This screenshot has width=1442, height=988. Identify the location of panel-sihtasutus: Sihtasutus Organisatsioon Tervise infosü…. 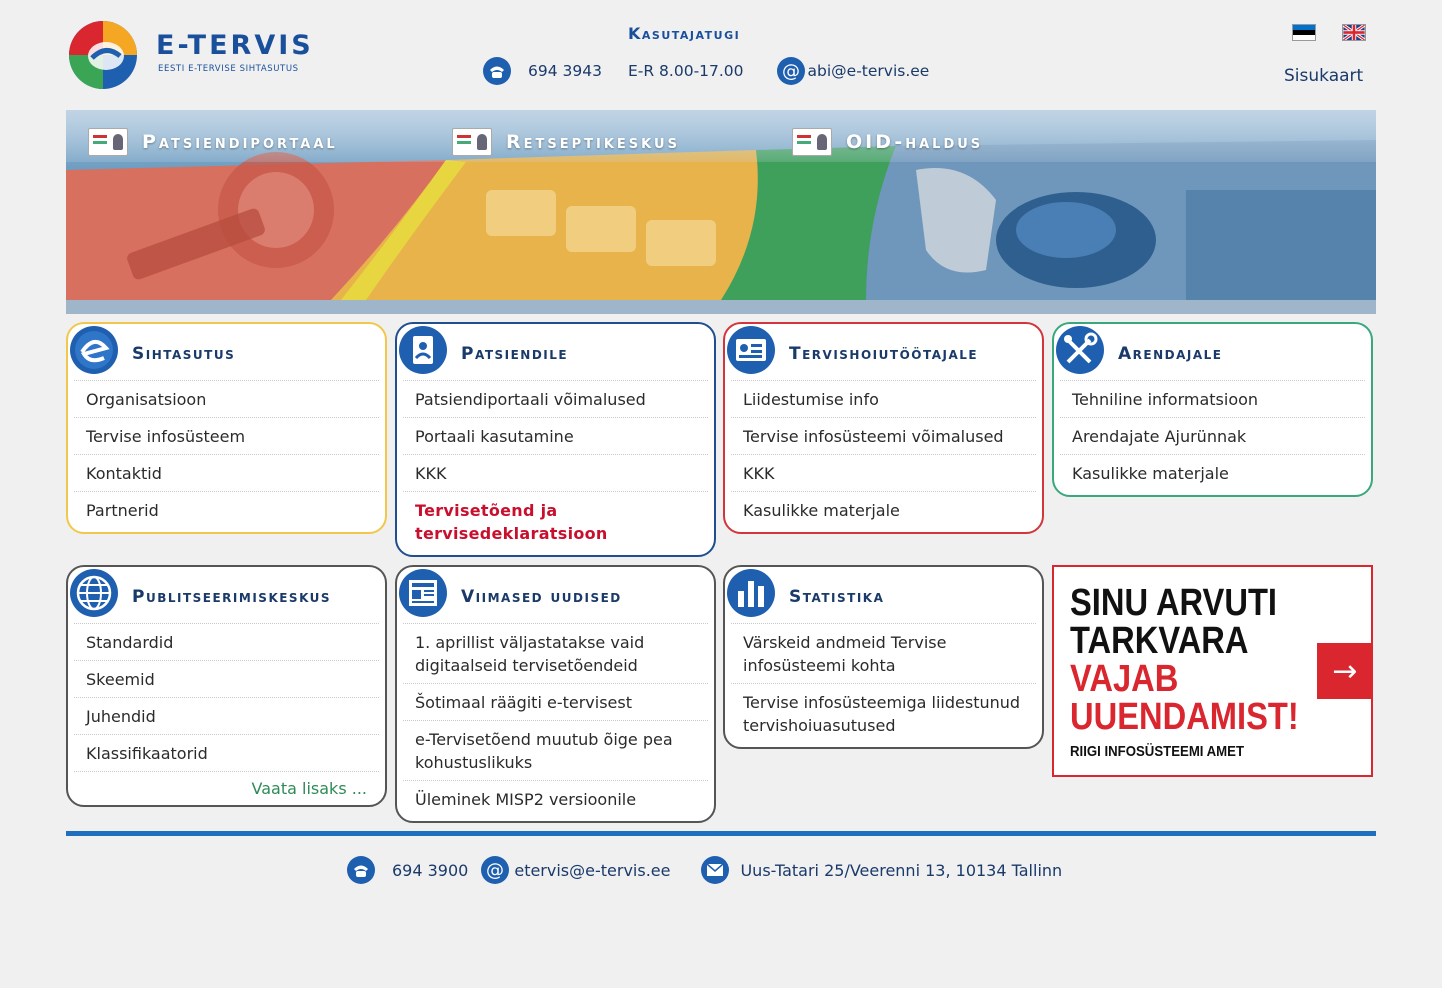
(226, 428).